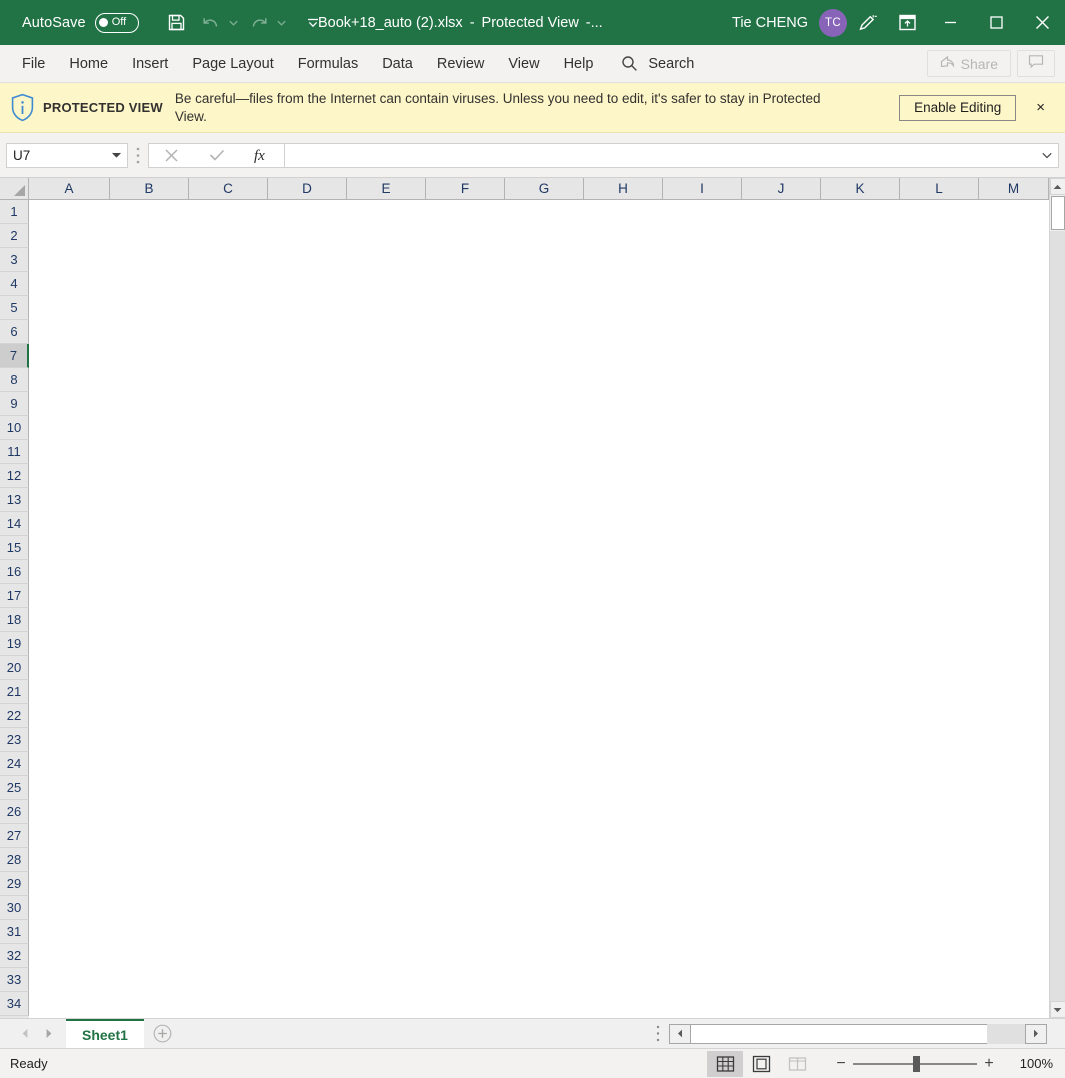 This screenshot has height=1078, width=1065. What do you see at coordinates (328, 64) in the screenshot?
I see `tab-formulas: Formulas` at bounding box center [328, 64].